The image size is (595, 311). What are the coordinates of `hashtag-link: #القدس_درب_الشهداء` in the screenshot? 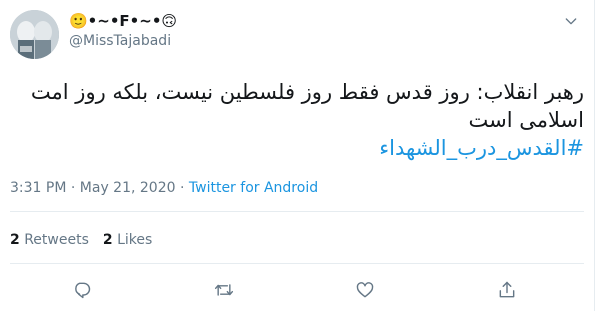 It's located at (297, 148).